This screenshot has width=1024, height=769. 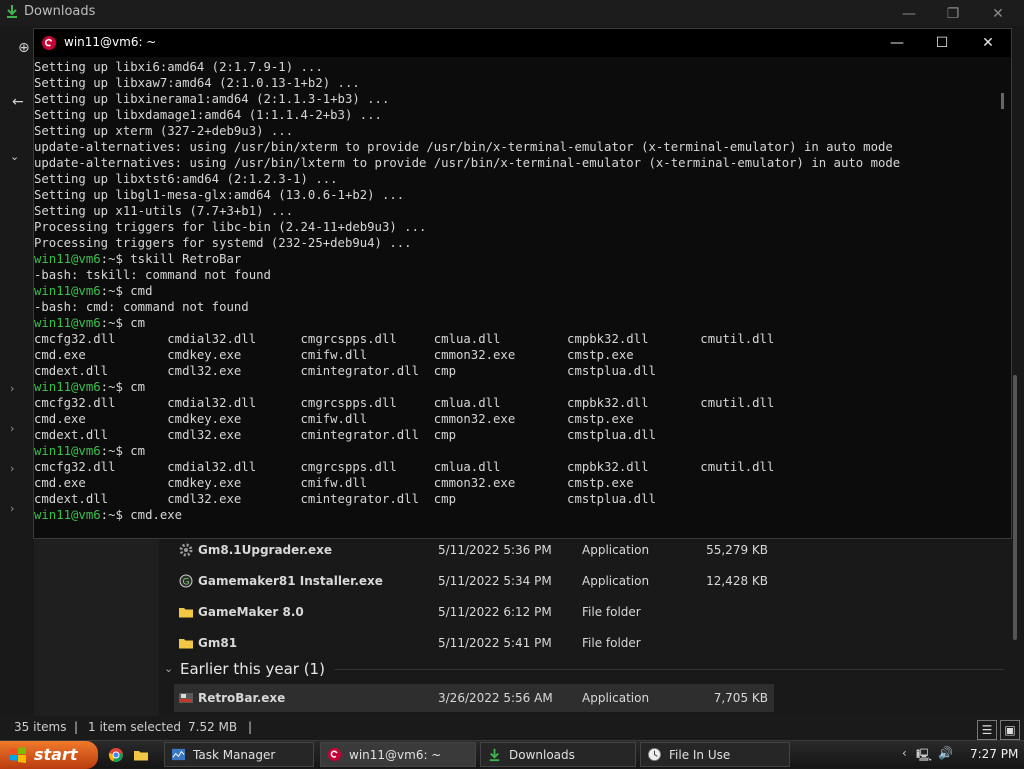 I want to click on group-header: ⌄ Earlier this year (1), so click(x=244, y=669).